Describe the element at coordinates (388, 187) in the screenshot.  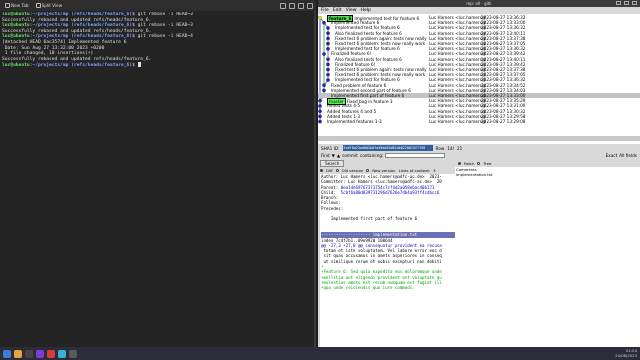
I see `parent-sha-link: 8ea14e69767373754c7cf4d2a058e6ac40b171` at that location.